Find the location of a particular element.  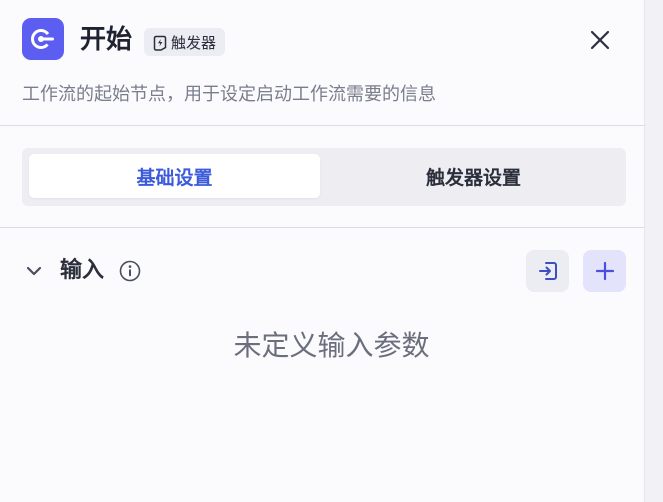

plus-icon is located at coordinates (604, 271).